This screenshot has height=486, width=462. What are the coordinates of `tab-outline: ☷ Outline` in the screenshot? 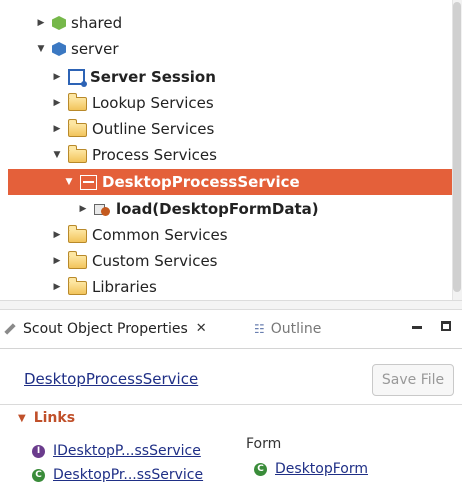 It's located at (287, 329).